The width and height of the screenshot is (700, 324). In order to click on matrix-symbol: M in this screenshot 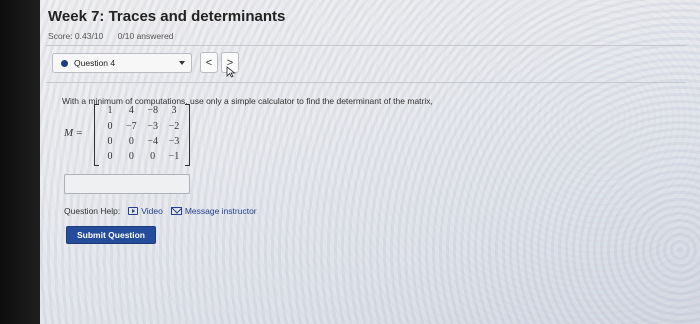, I will do `click(69, 133)`.